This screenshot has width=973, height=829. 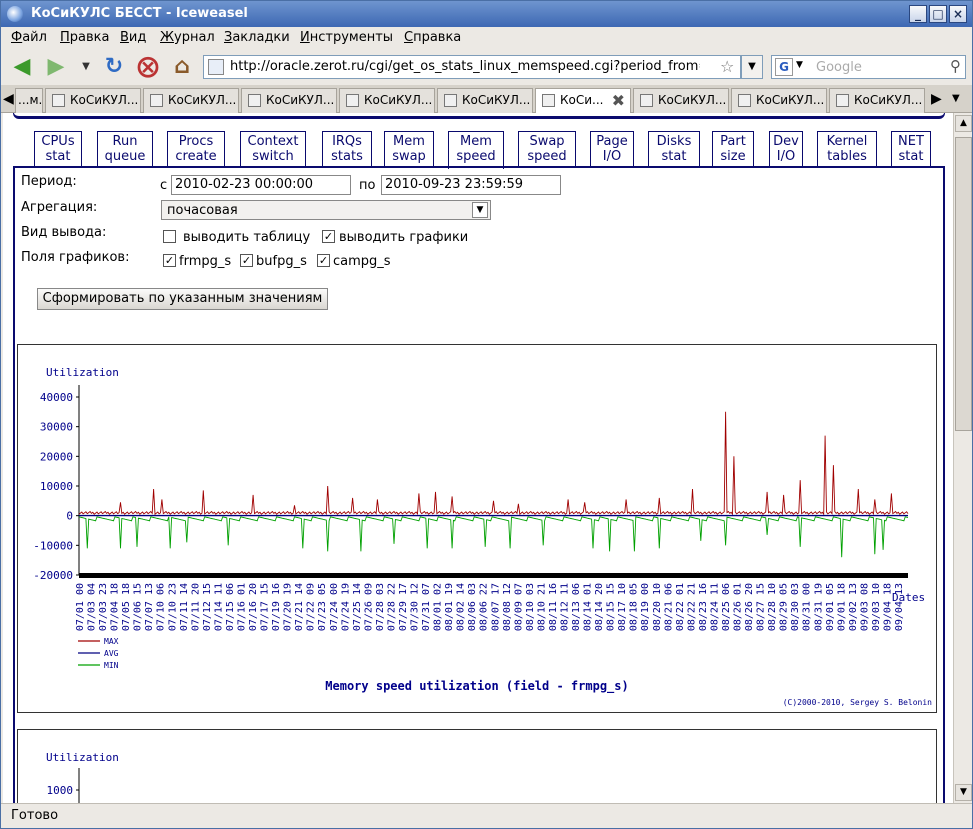 I want to click on x-tick-label: 08/10 21, so click(x=541, y=607).